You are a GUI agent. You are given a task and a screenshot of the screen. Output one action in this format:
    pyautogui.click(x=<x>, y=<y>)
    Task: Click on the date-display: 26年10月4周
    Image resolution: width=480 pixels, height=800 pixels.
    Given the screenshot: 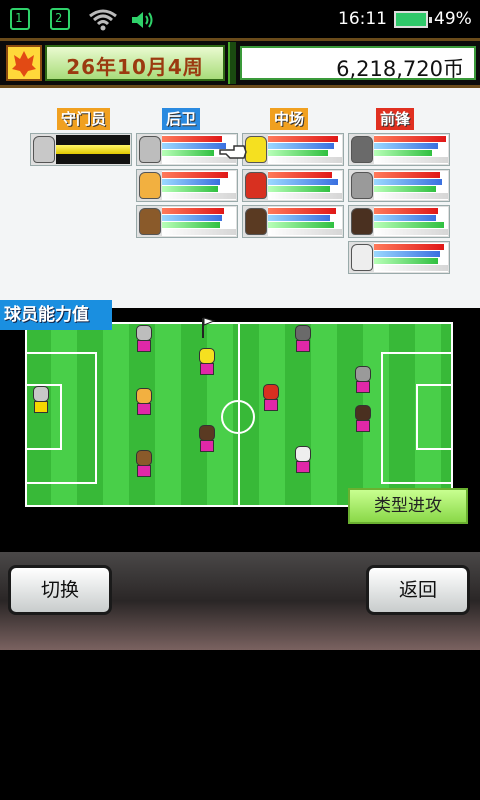 What is the action you would take?
    pyautogui.click(x=135, y=63)
    